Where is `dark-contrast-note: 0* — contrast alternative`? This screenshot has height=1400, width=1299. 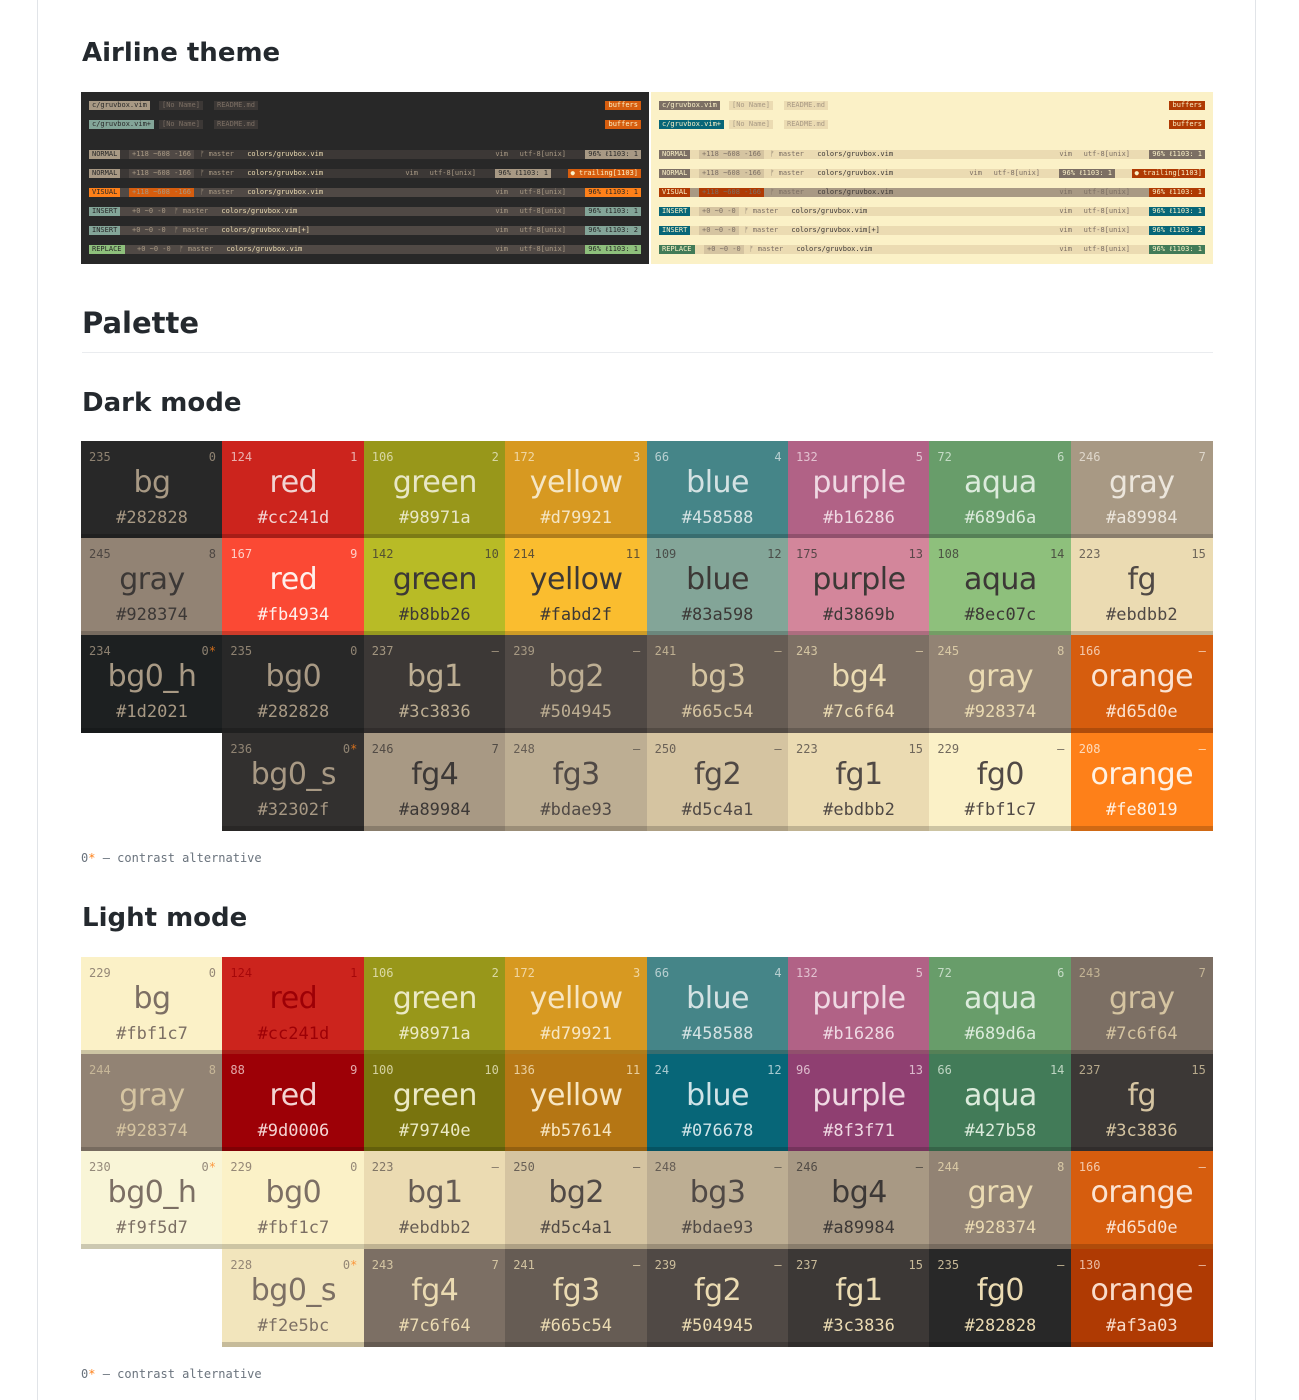
dark-contrast-note: 0* — contrast alternative is located at coordinates (171, 858).